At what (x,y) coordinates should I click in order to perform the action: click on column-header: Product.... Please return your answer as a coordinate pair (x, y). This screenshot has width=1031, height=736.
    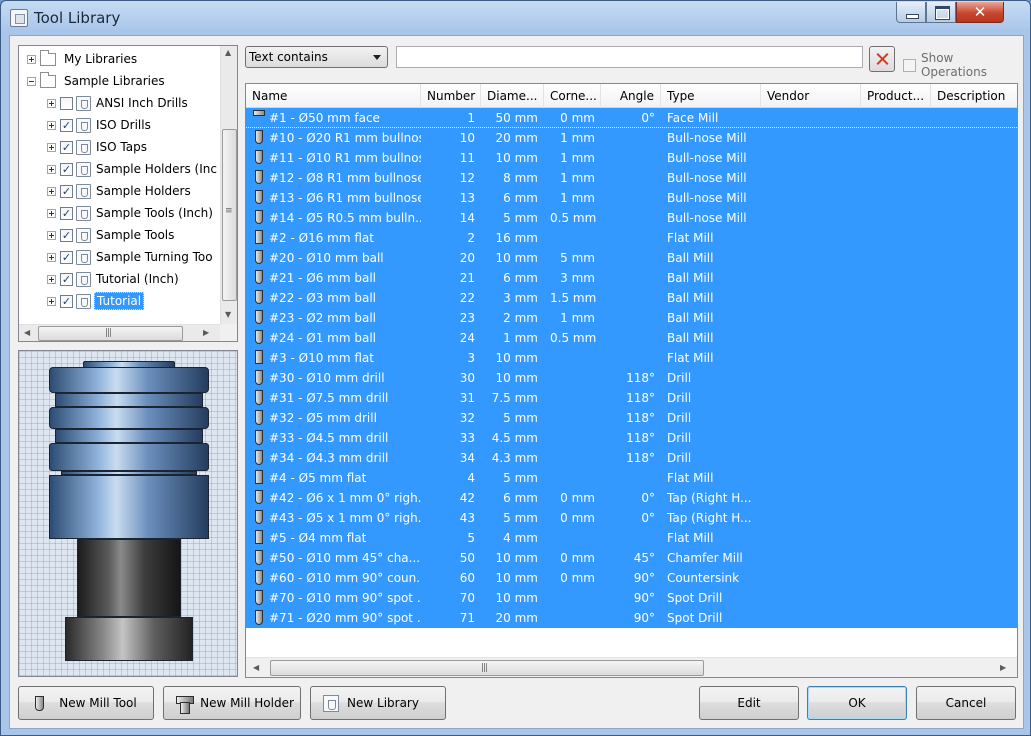
    Looking at the image, I should click on (896, 96).